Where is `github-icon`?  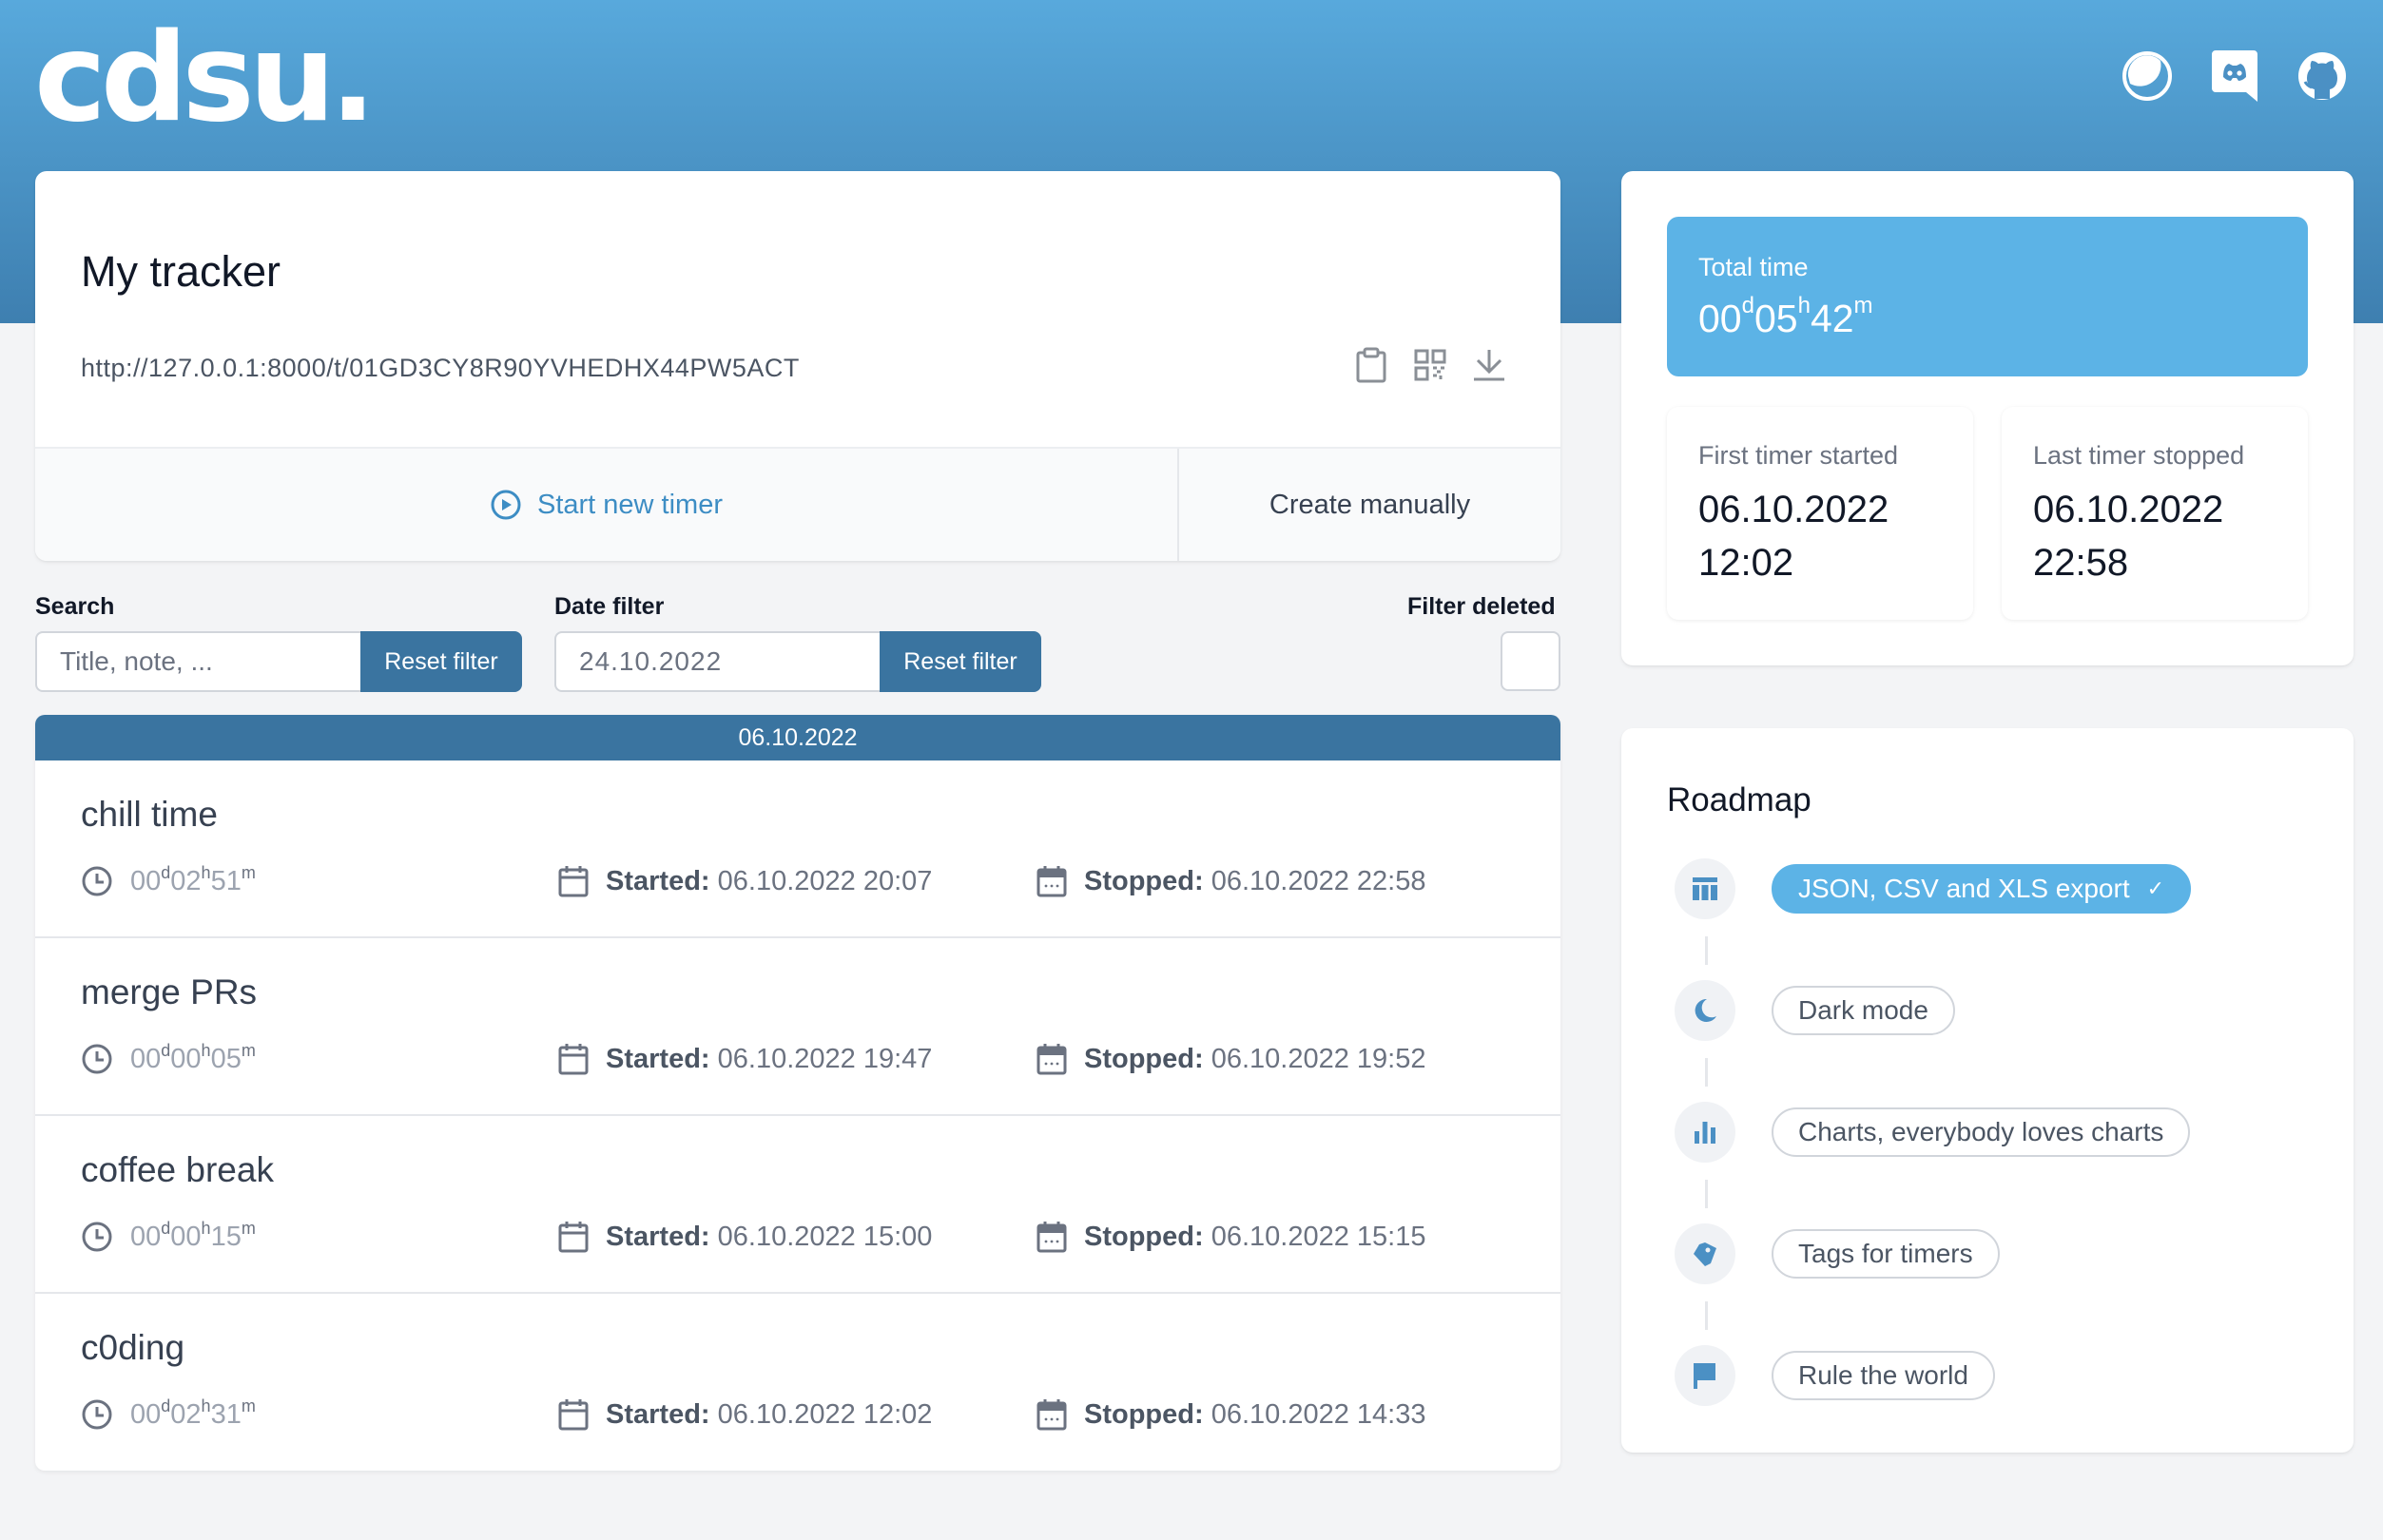 github-icon is located at coordinates (2322, 76).